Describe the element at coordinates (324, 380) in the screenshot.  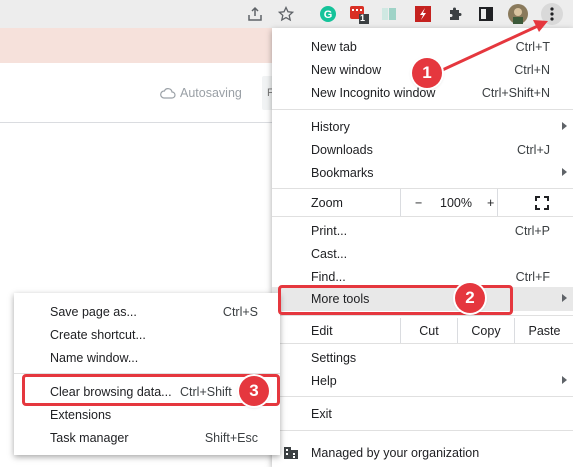
I see `menu-item-label: Help` at that location.